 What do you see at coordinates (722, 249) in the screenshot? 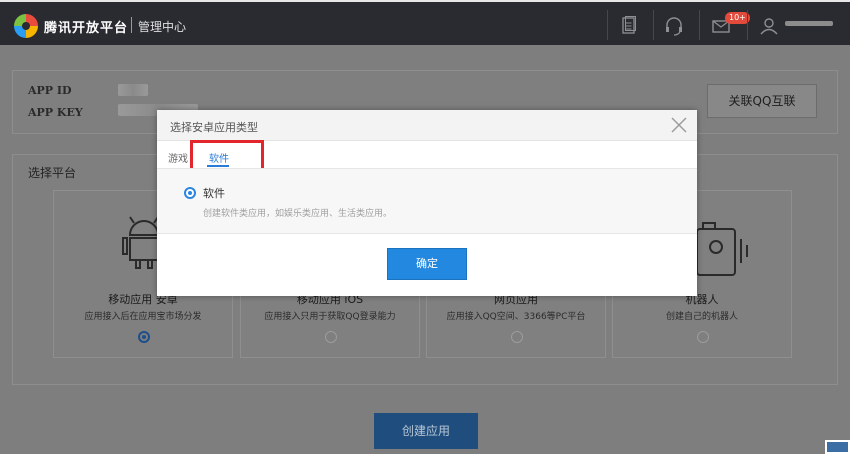
I see `robot-icon` at bounding box center [722, 249].